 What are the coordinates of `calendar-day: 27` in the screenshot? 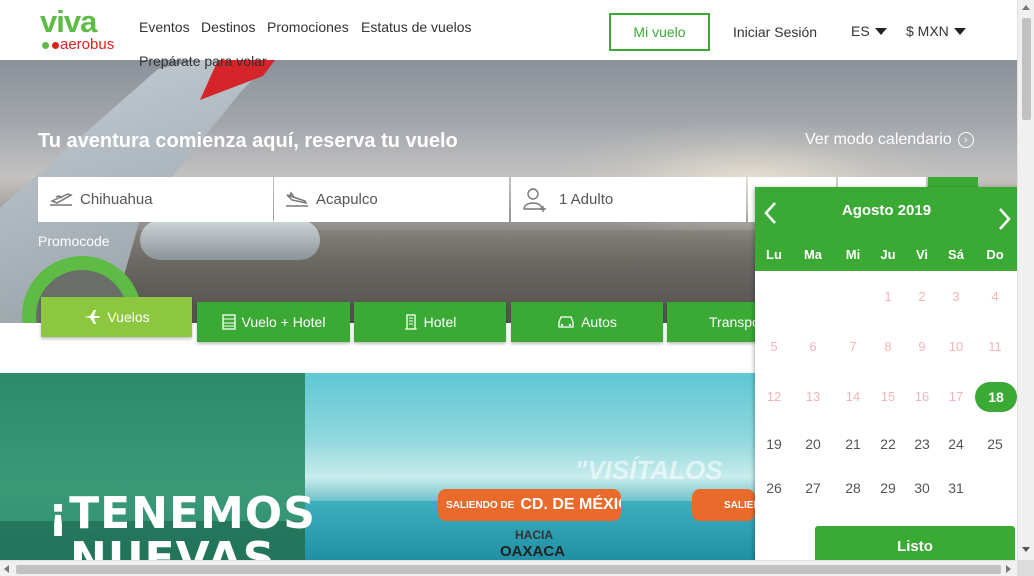 It's located at (813, 488).